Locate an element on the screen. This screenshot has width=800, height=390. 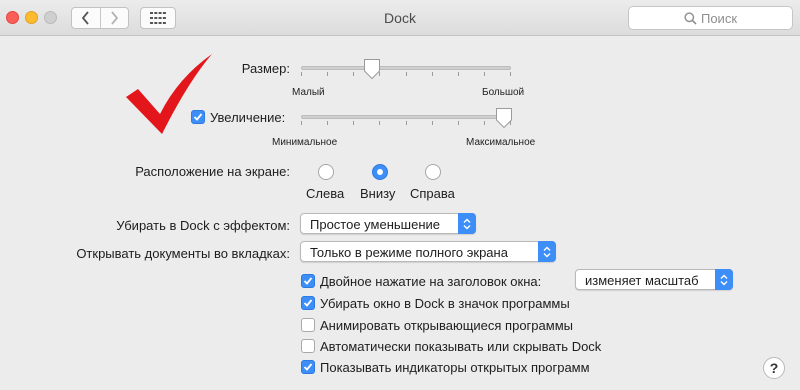
show-indicators-label: Показывать индикаторы открытых программ is located at coordinates (455, 367).